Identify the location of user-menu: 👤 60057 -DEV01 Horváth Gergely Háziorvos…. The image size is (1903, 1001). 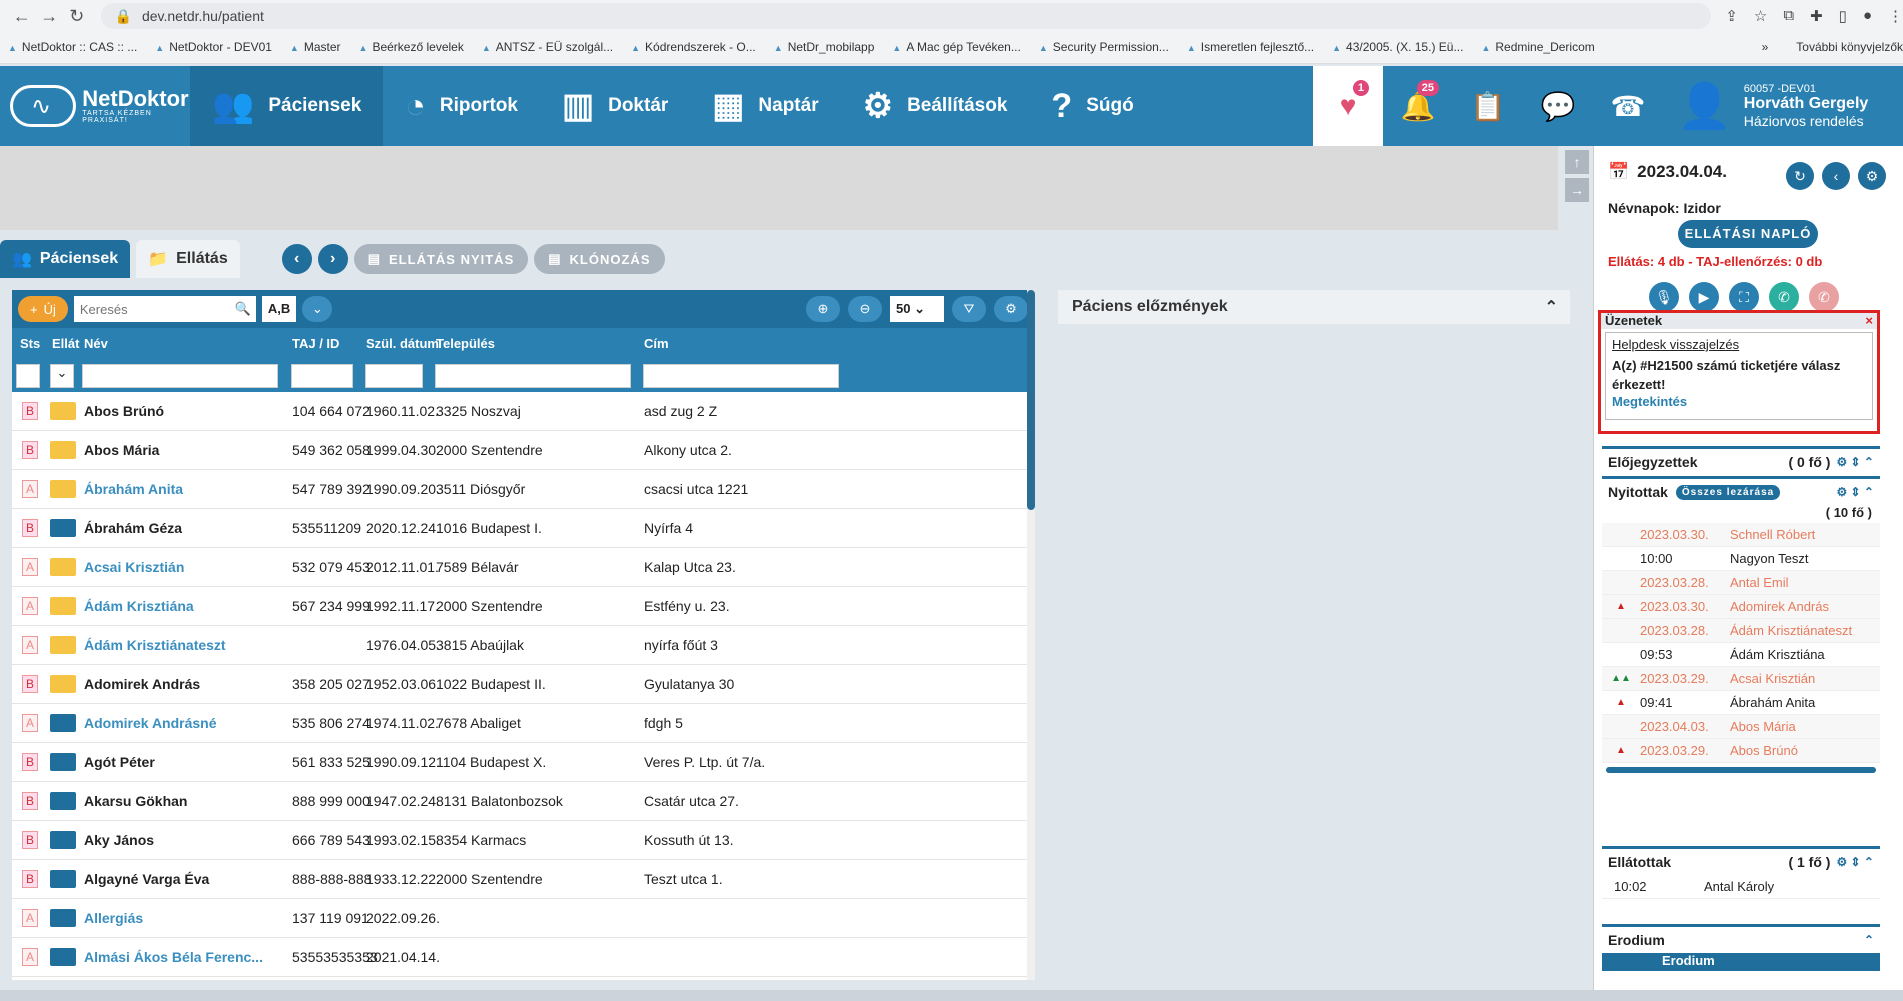
(1783, 106).